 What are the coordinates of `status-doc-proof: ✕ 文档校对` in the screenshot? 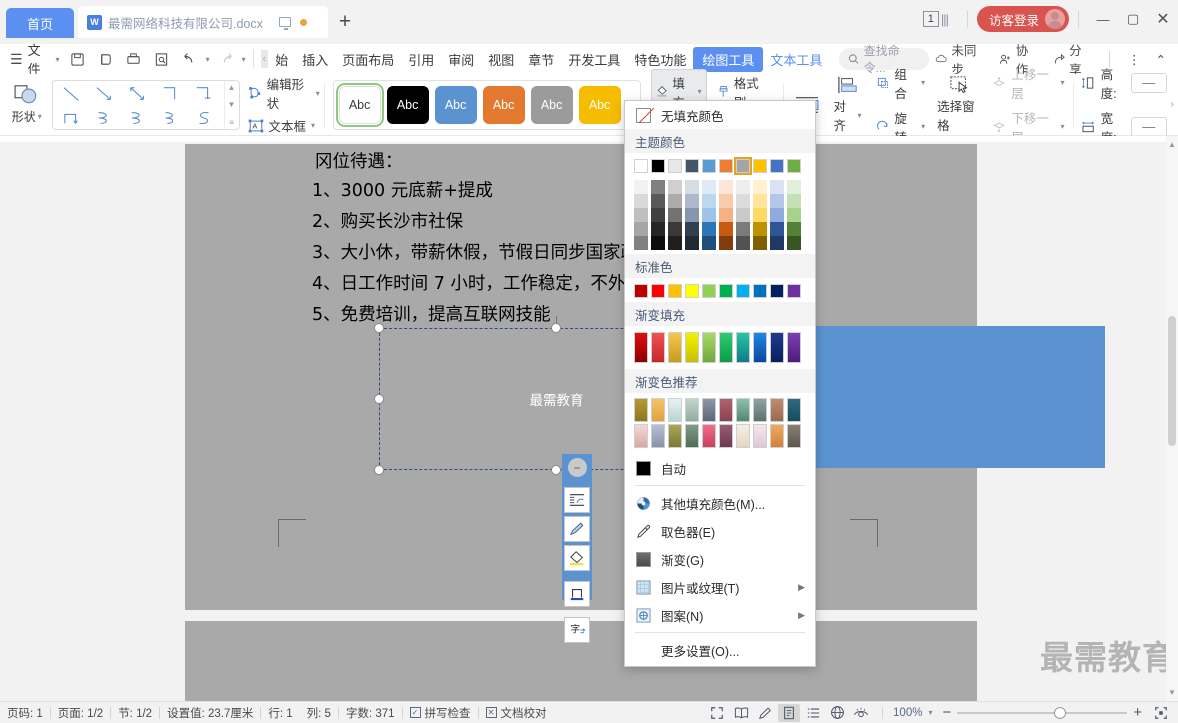 It's located at (516, 713).